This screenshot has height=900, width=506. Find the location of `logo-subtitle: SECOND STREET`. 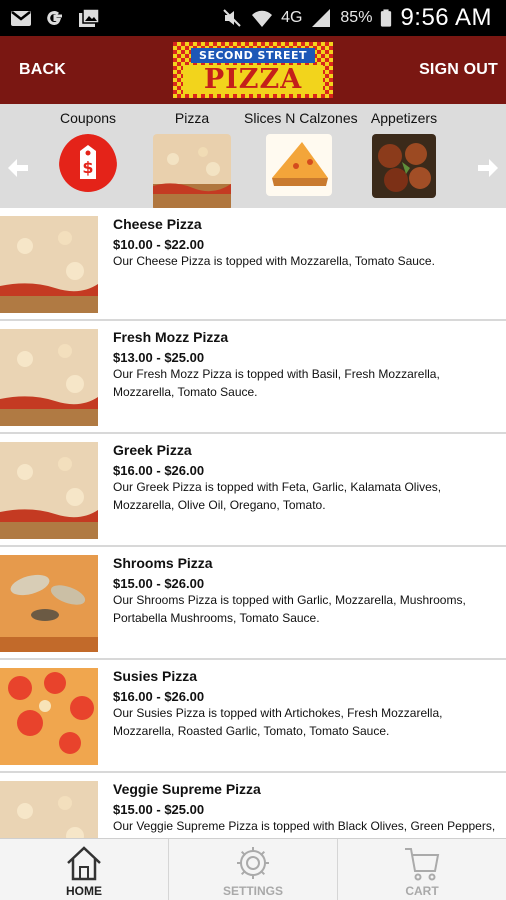

logo-subtitle: SECOND STREET is located at coordinates (253, 55).